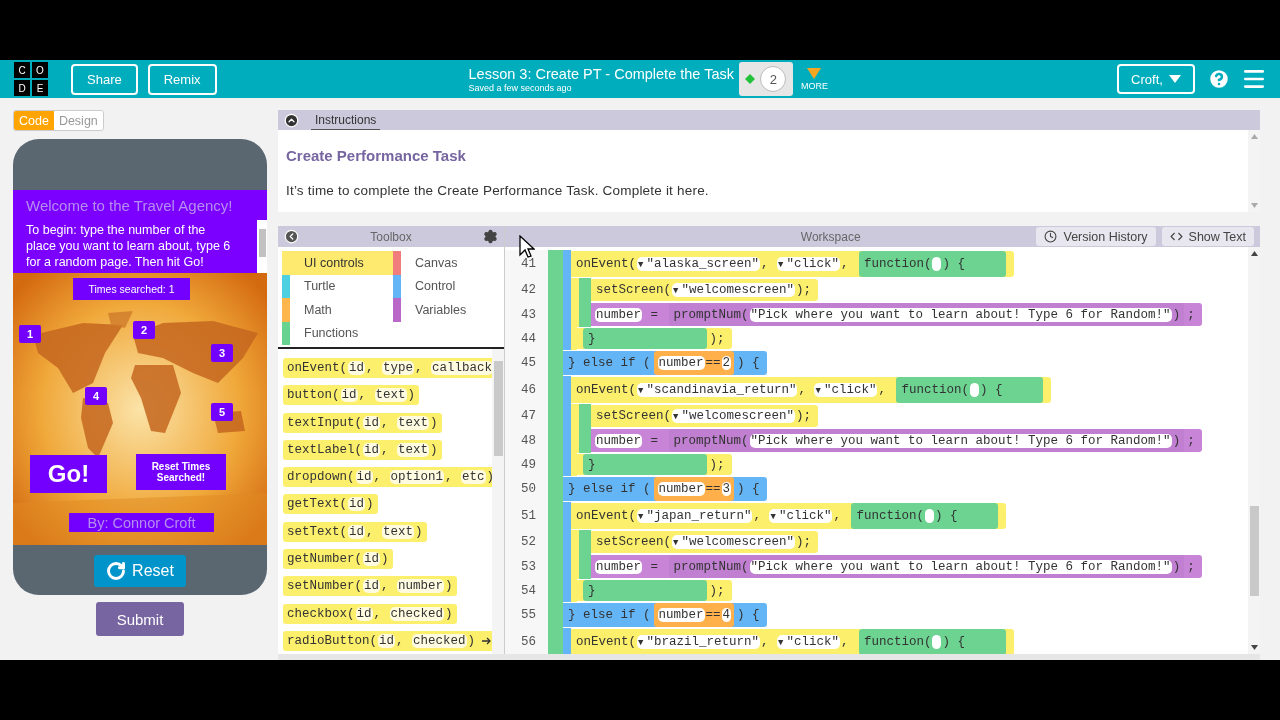 The width and height of the screenshot is (1280, 720). I want to click on code-text: onEvent(, so click(606, 390).